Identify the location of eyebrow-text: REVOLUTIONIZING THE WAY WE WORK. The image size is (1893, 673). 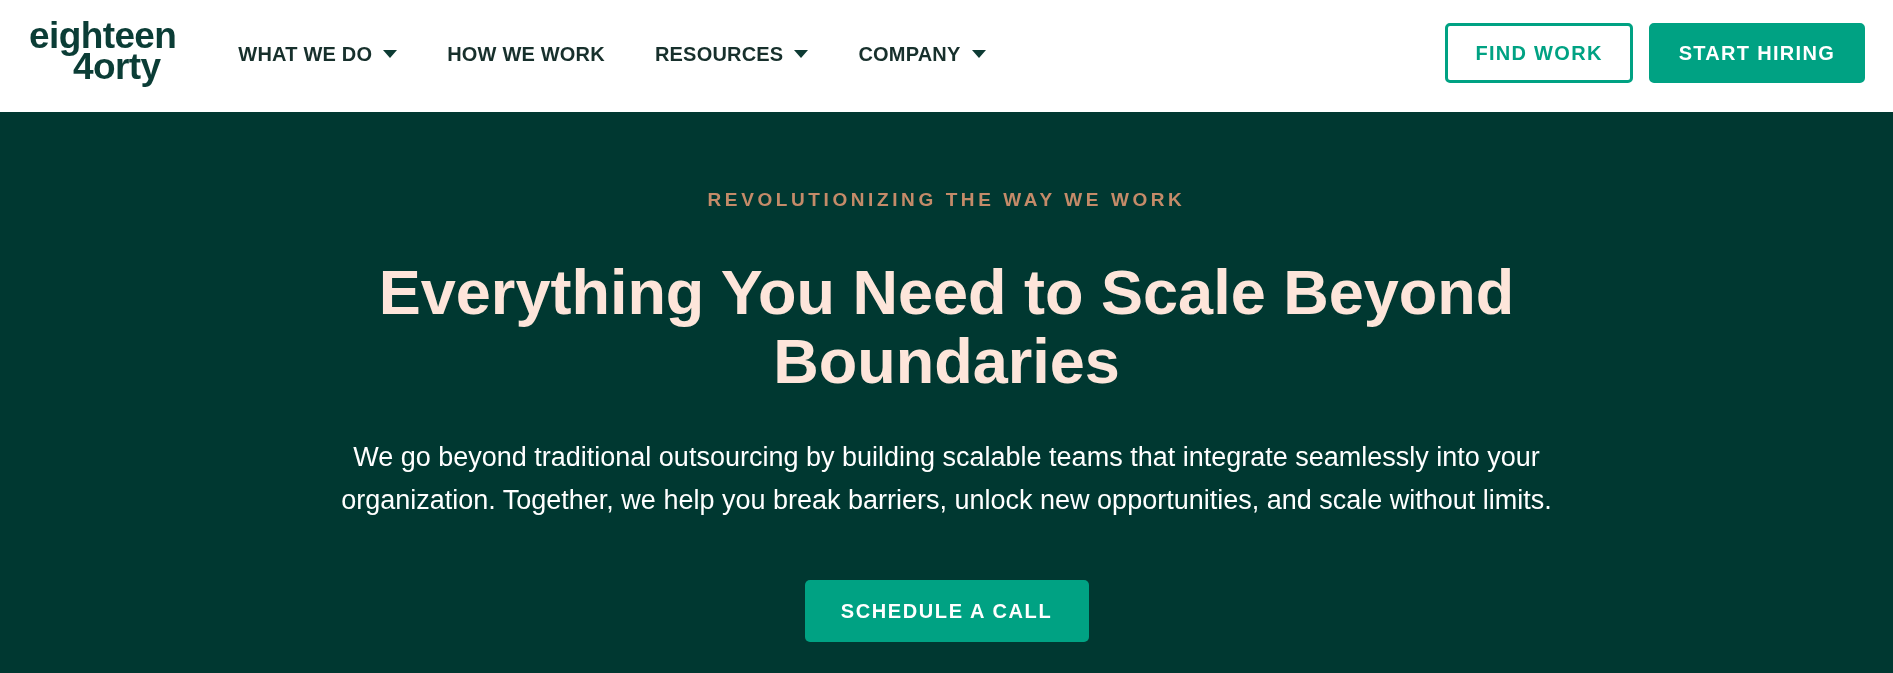
(946, 200).